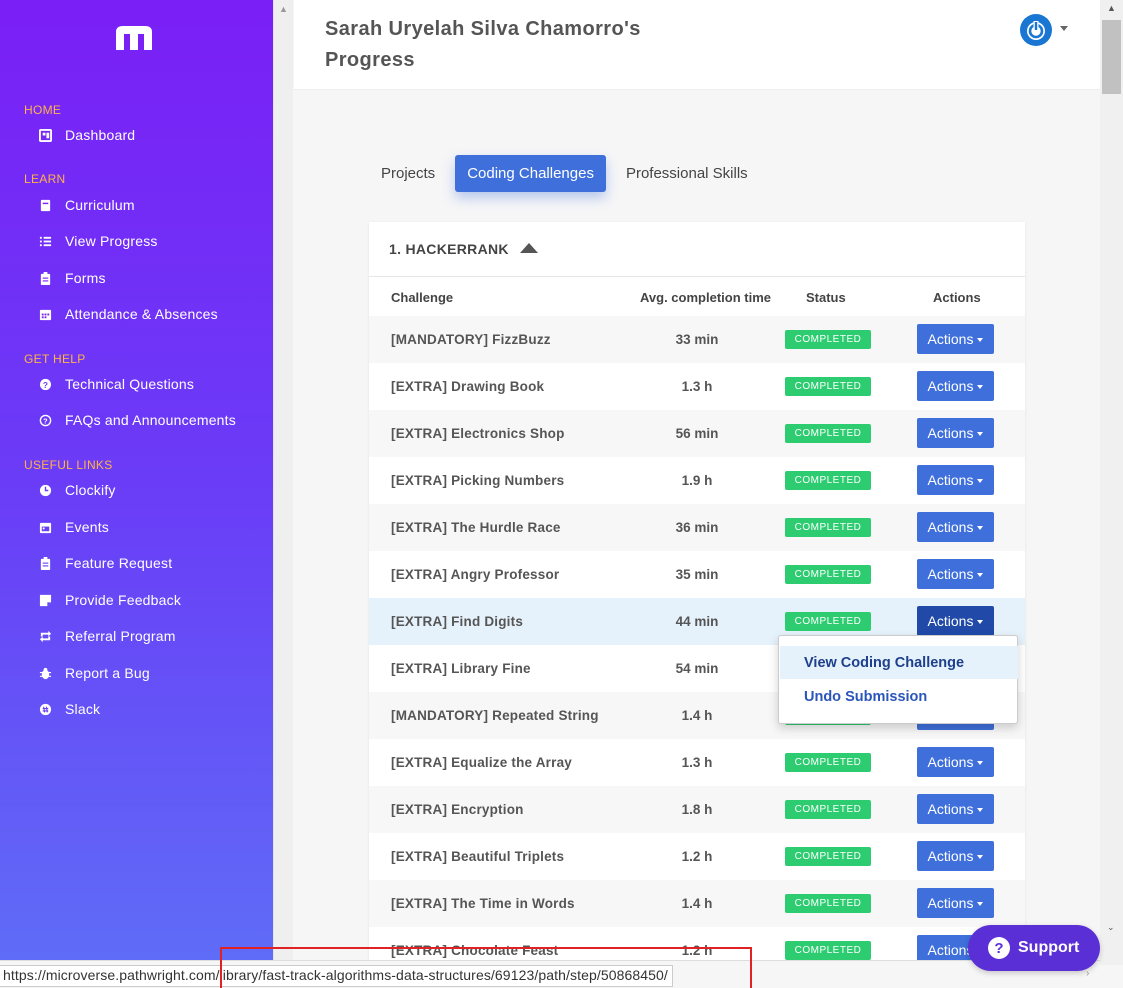 The image size is (1123, 988). Describe the element at coordinates (45, 636) in the screenshot. I see `retweet-icon` at that location.